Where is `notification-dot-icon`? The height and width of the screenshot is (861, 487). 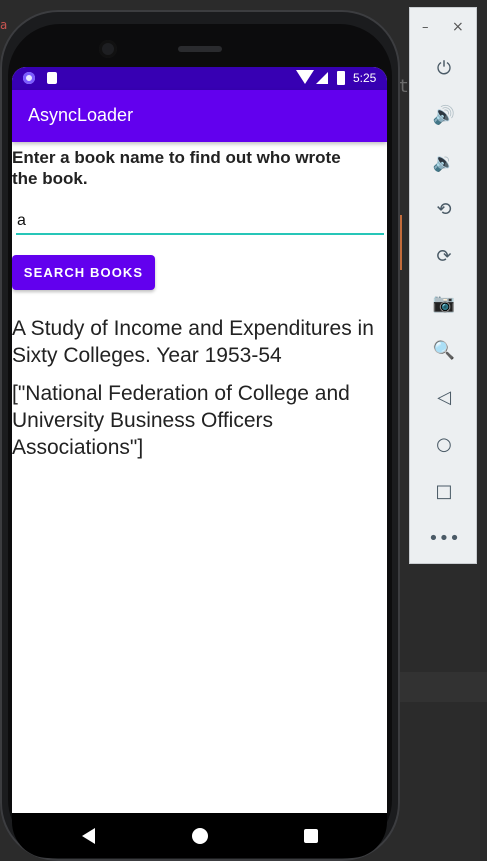 notification-dot-icon is located at coordinates (29, 78).